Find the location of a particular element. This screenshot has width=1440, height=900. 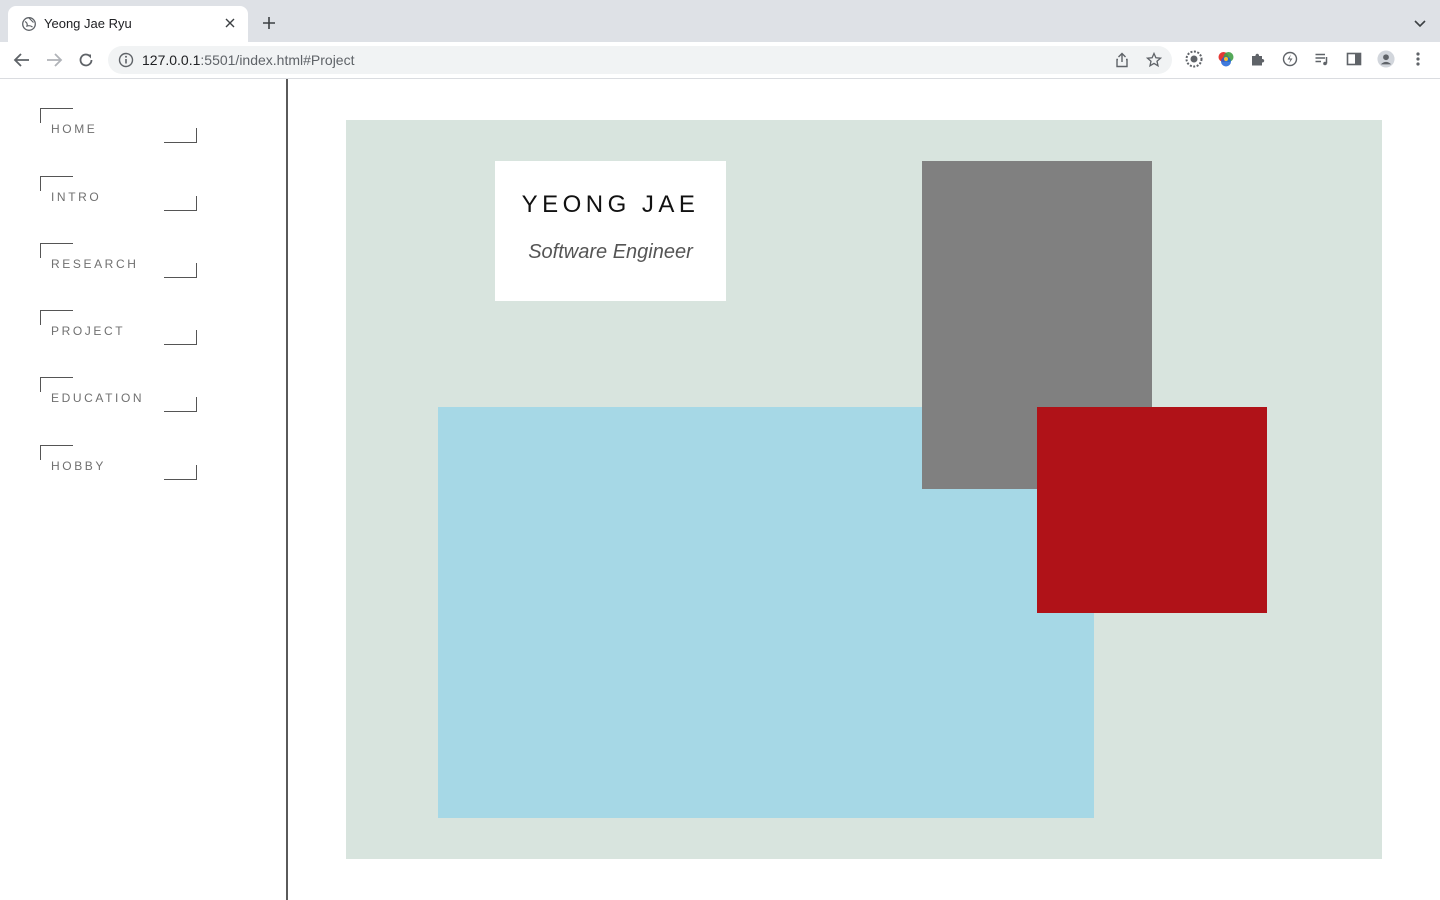

sidebar-item-label: INTRO is located at coordinates (76, 197).